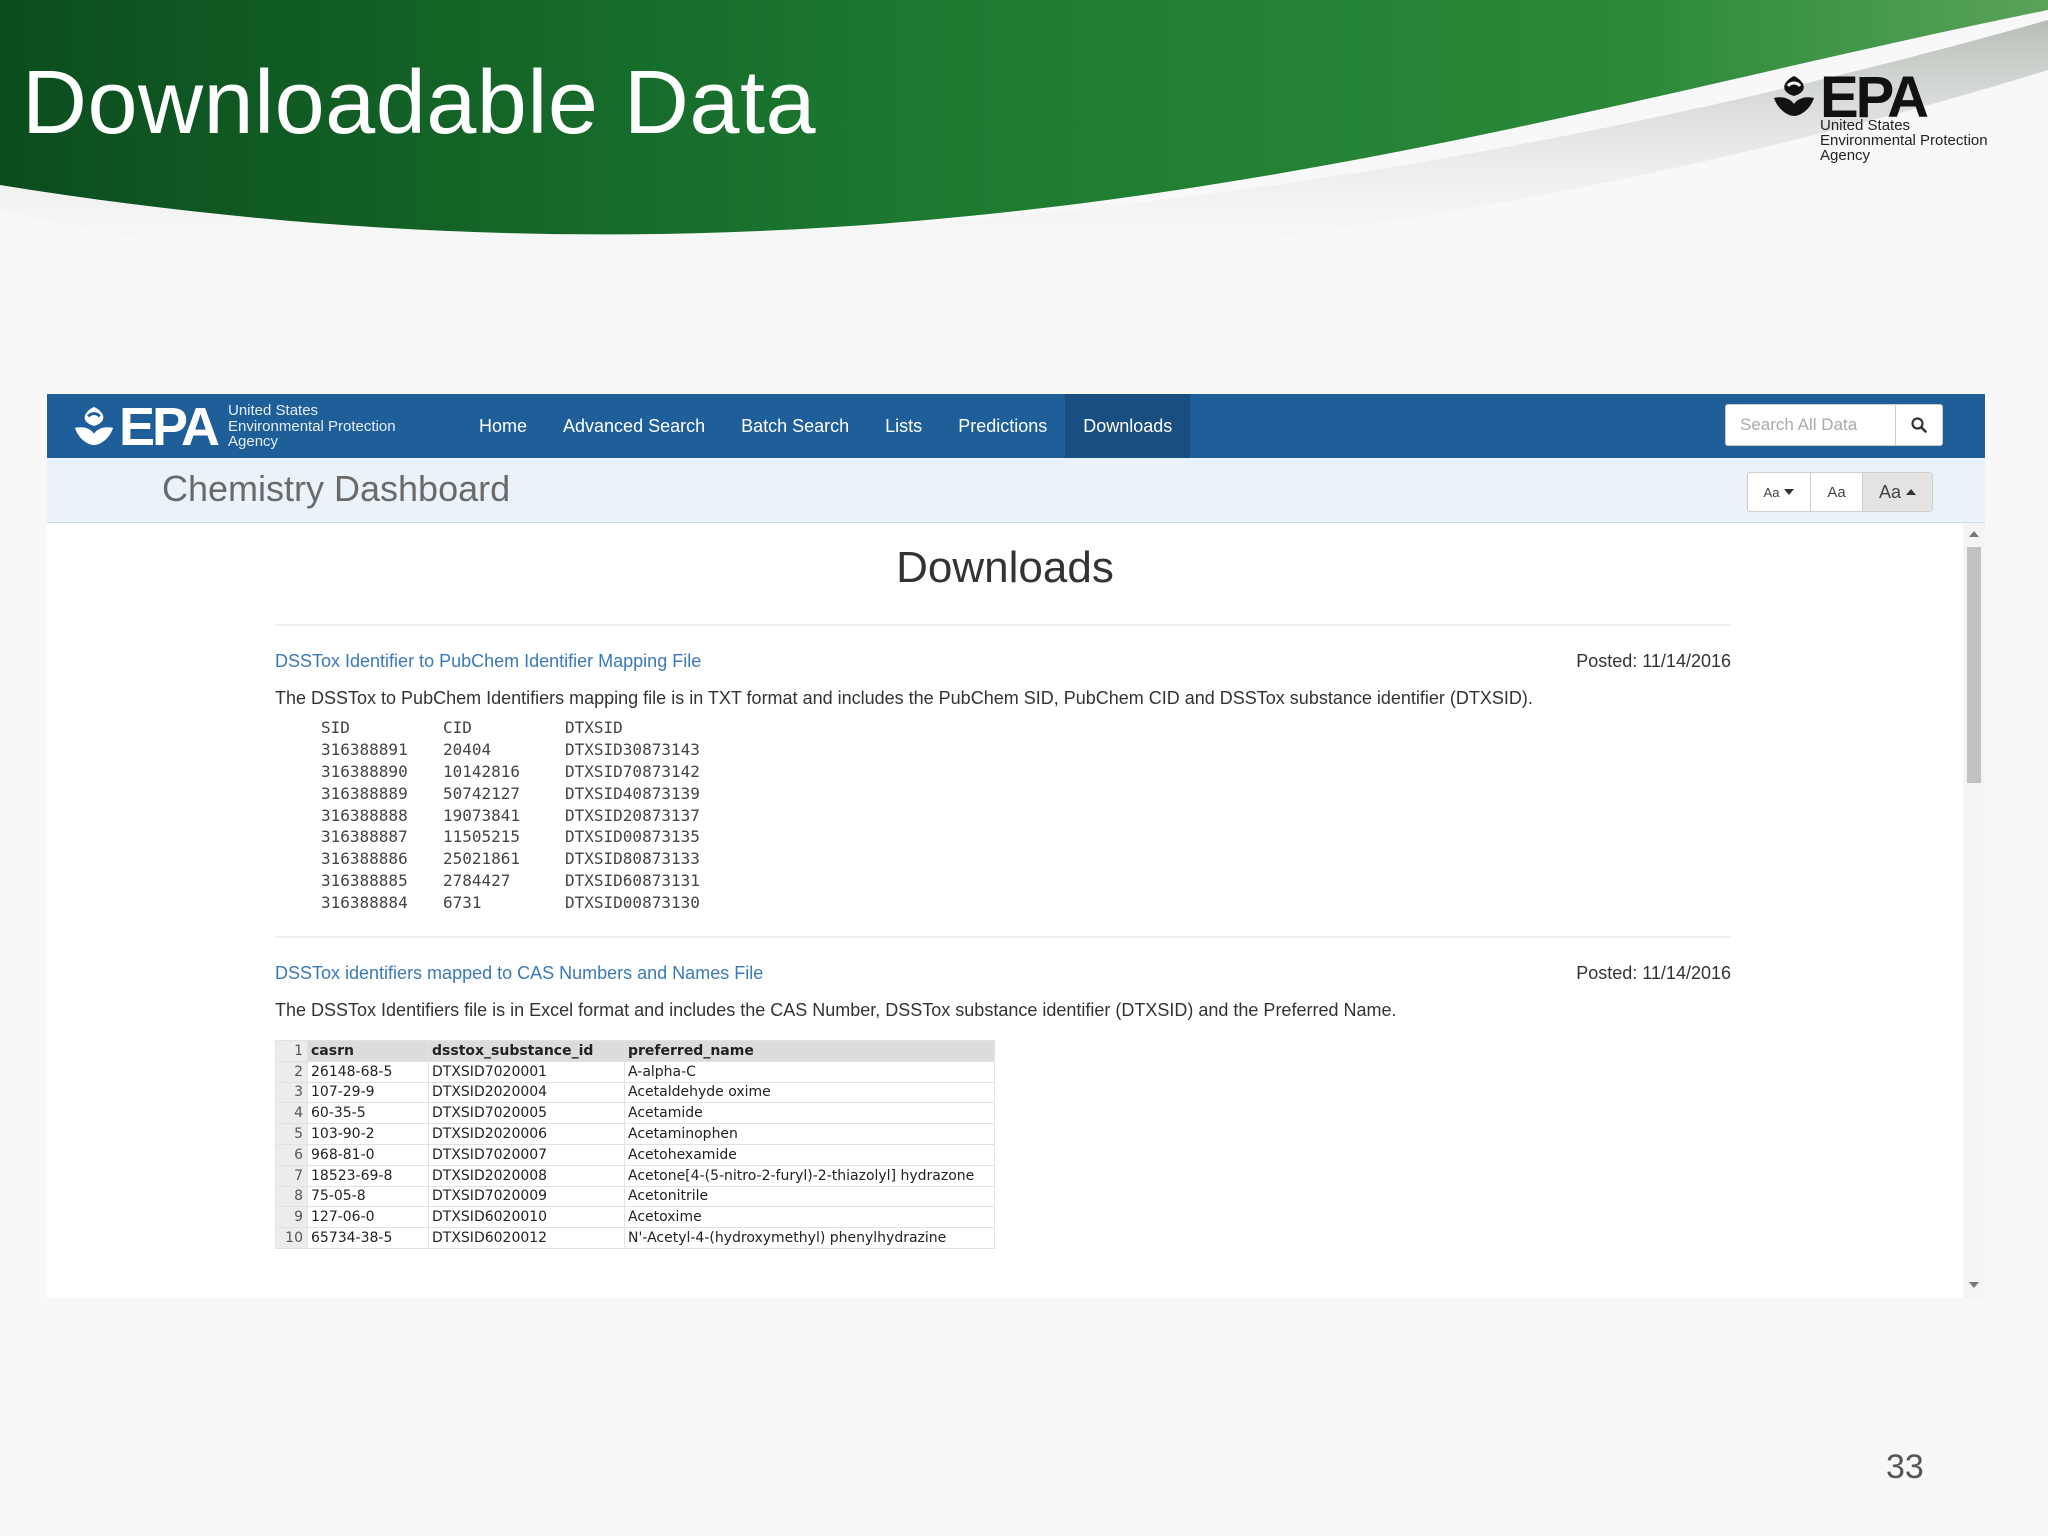  What do you see at coordinates (291, 1175) in the screenshot?
I see `row-number: 7` at bounding box center [291, 1175].